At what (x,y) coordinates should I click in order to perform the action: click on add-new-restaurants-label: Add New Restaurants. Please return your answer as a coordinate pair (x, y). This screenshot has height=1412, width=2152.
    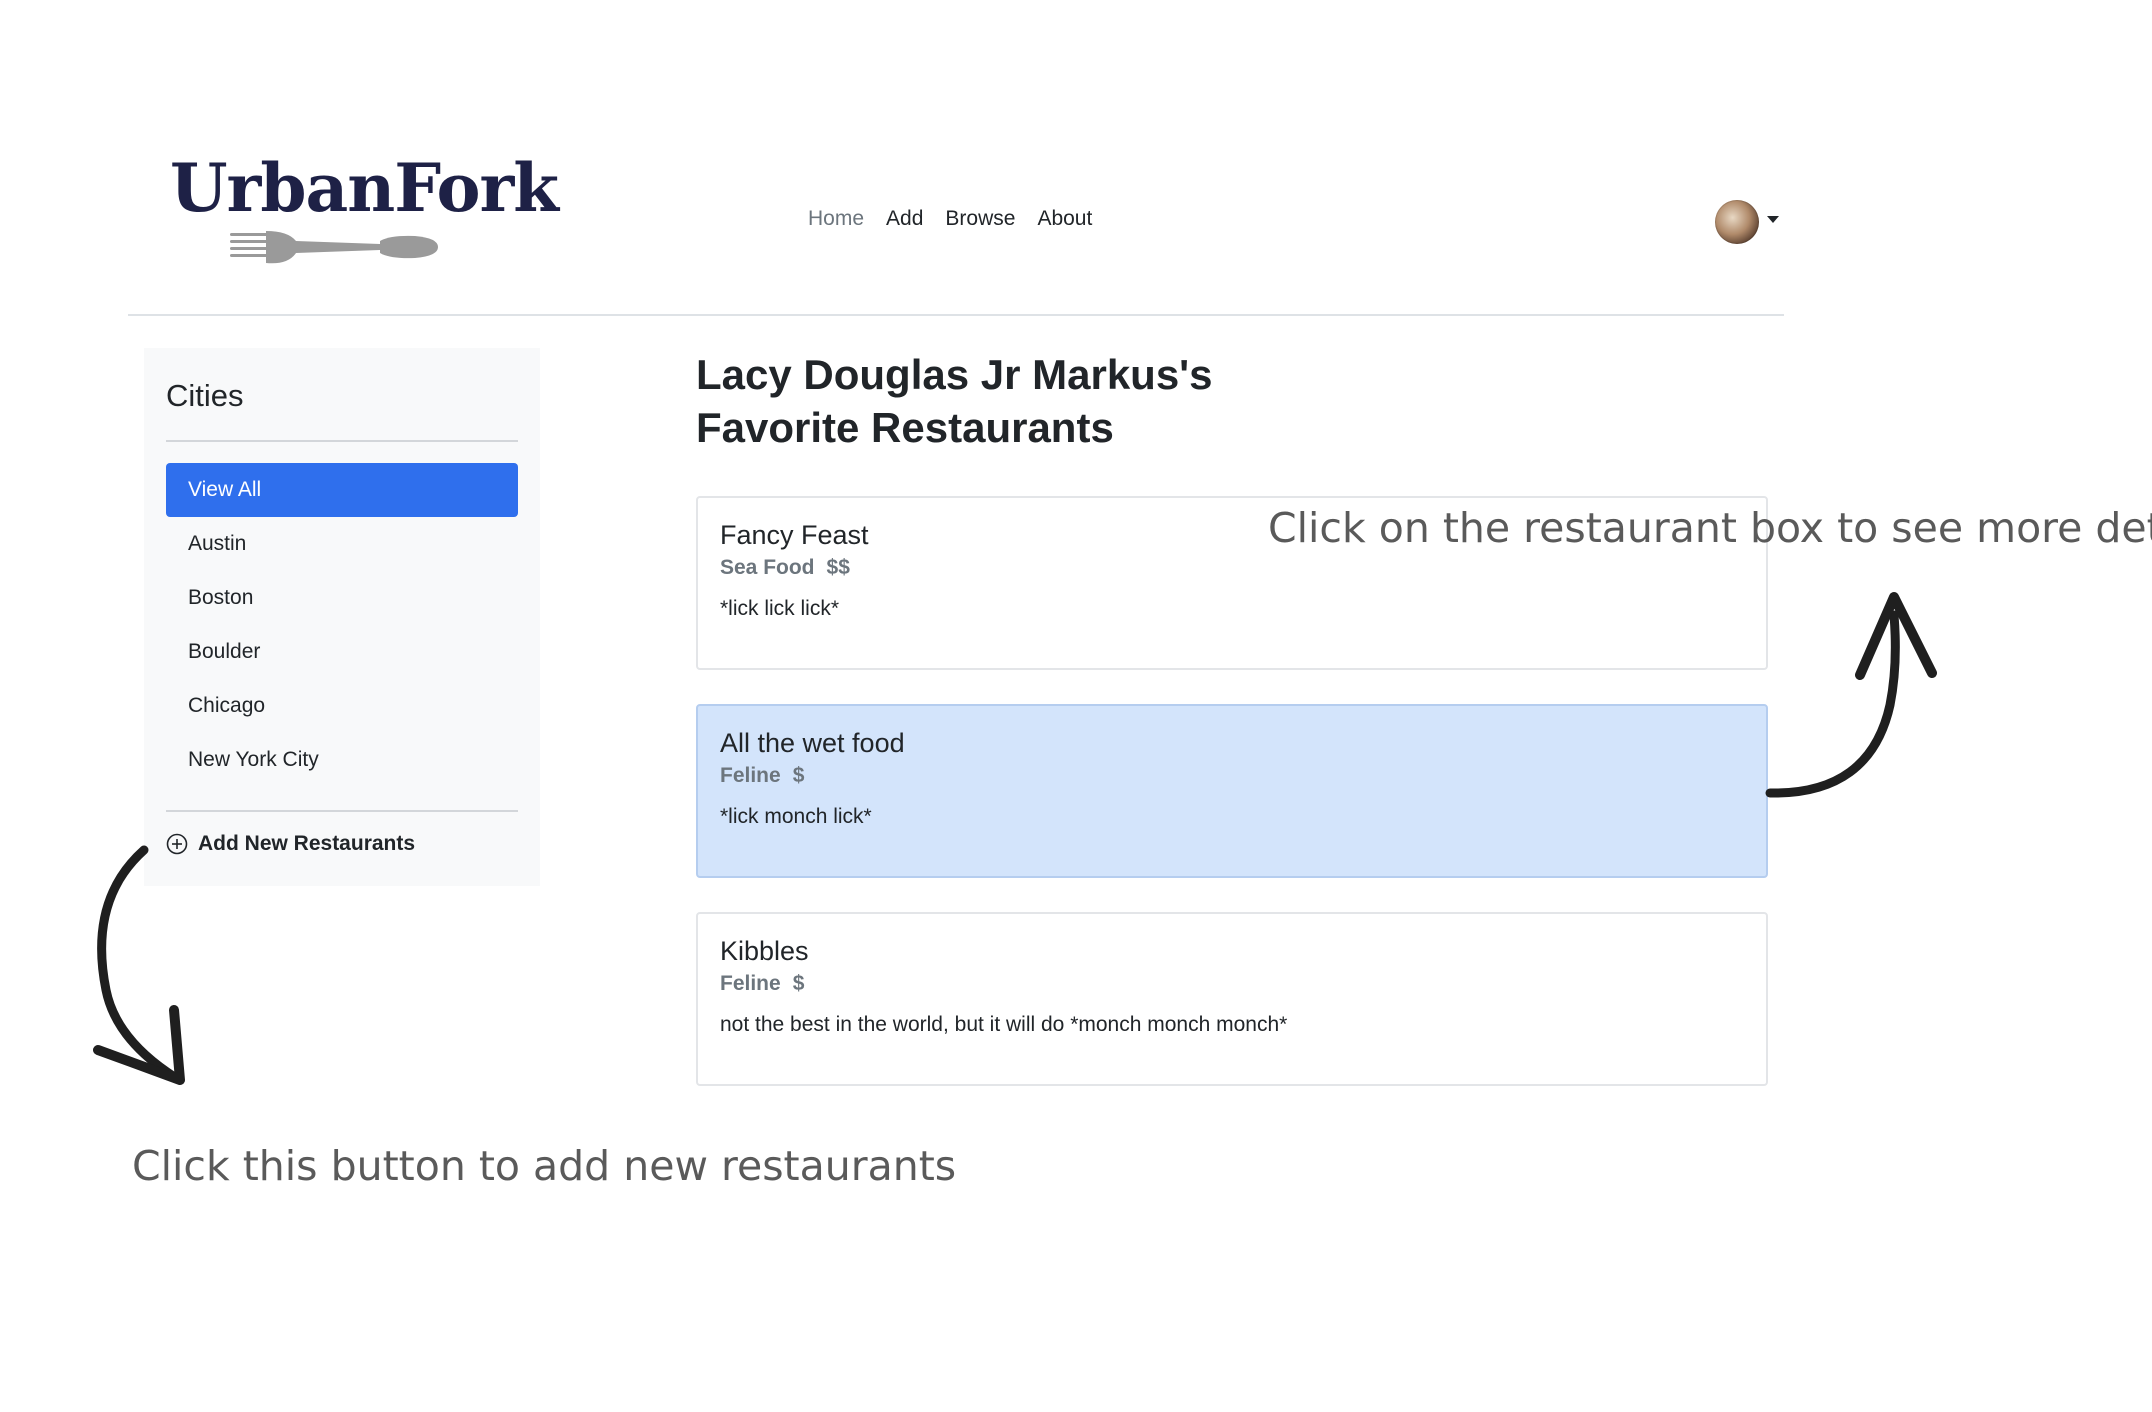
    Looking at the image, I should click on (307, 843).